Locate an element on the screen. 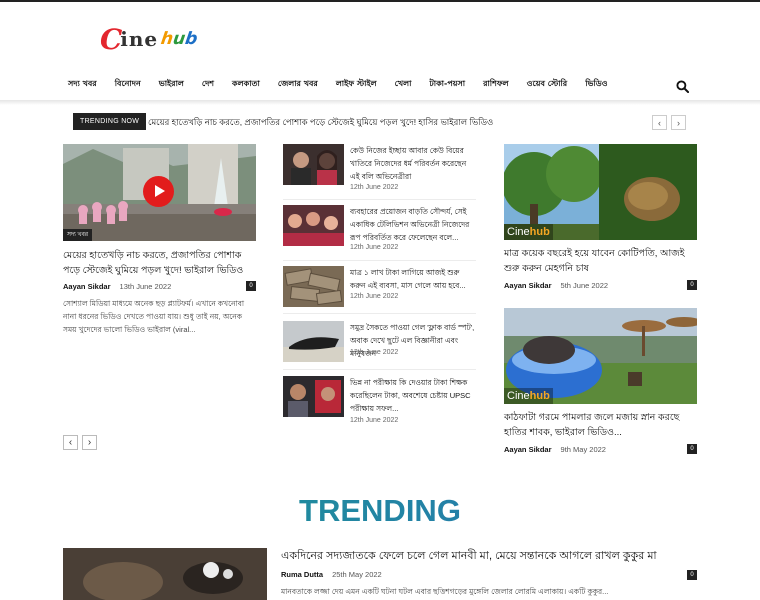 This screenshot has width=760, height=600. nav-item-kolkata: কলকাতা is located at coordinates (250, 85).